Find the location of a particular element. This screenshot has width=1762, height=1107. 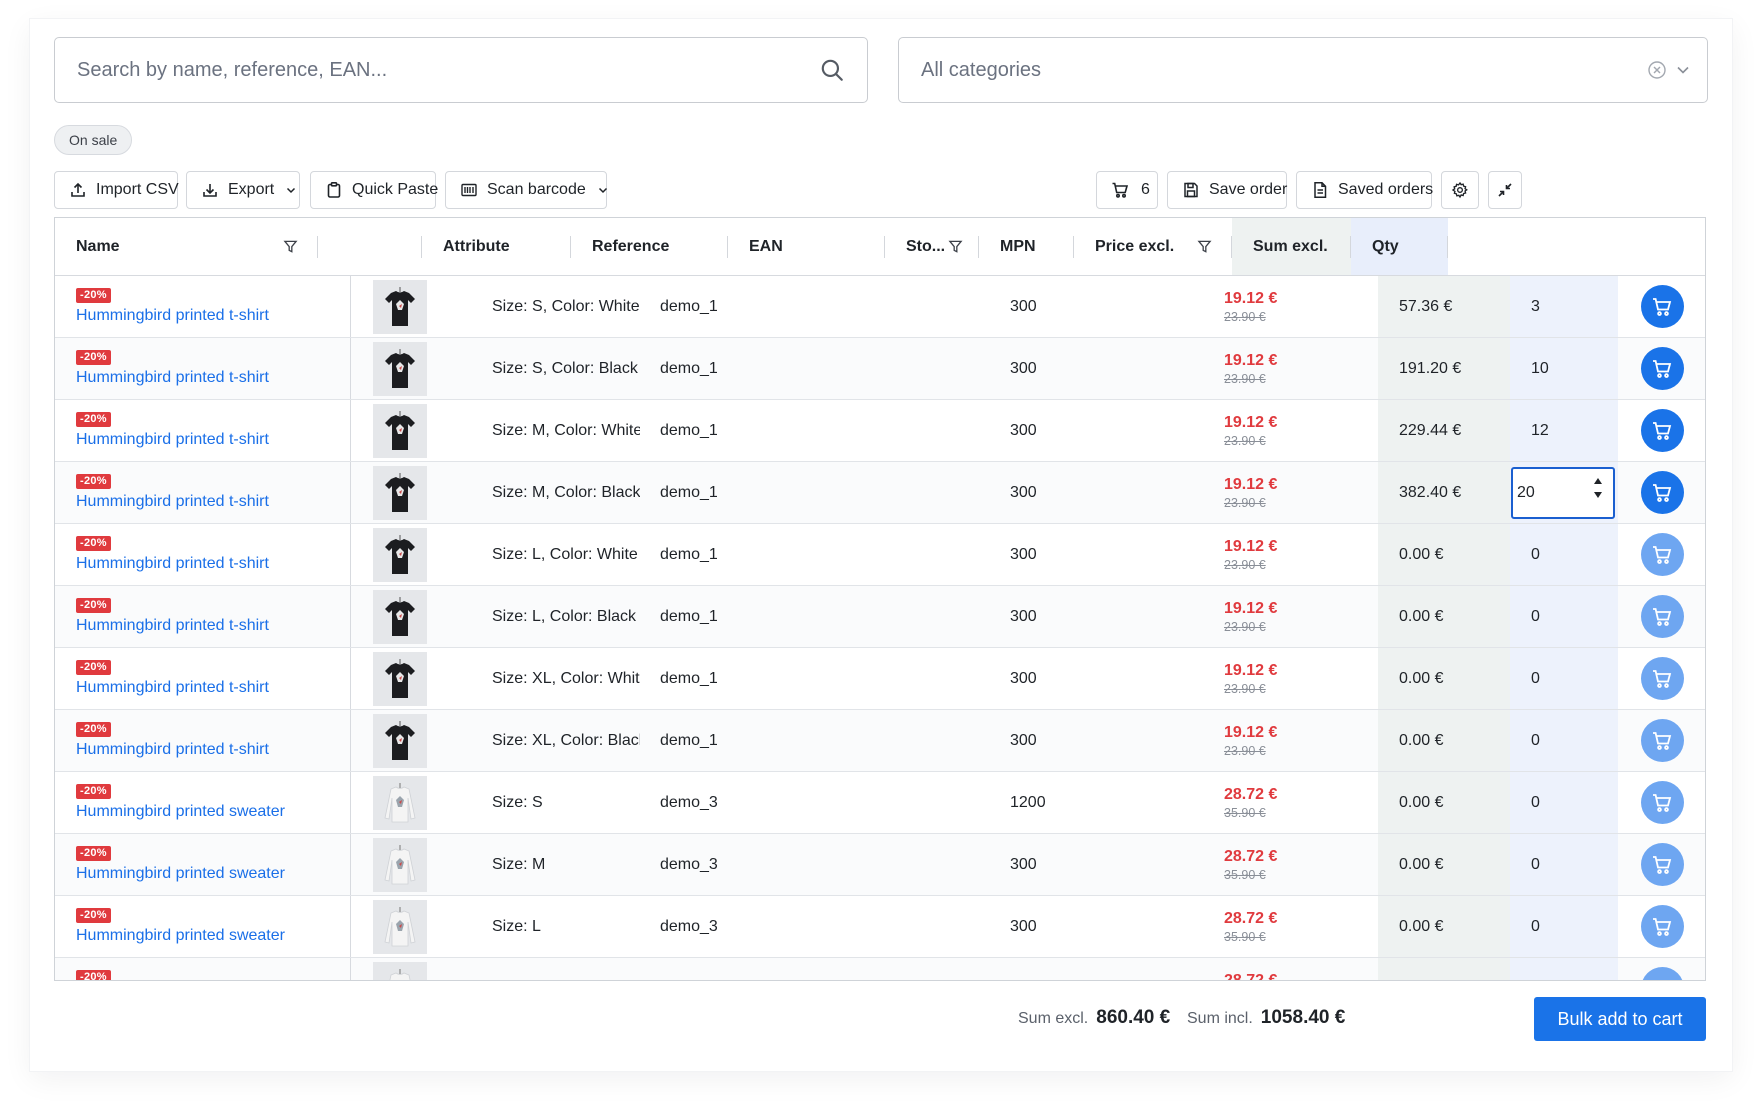

quick-paste-button: Quick Paste is located at coordinates (374, 190).